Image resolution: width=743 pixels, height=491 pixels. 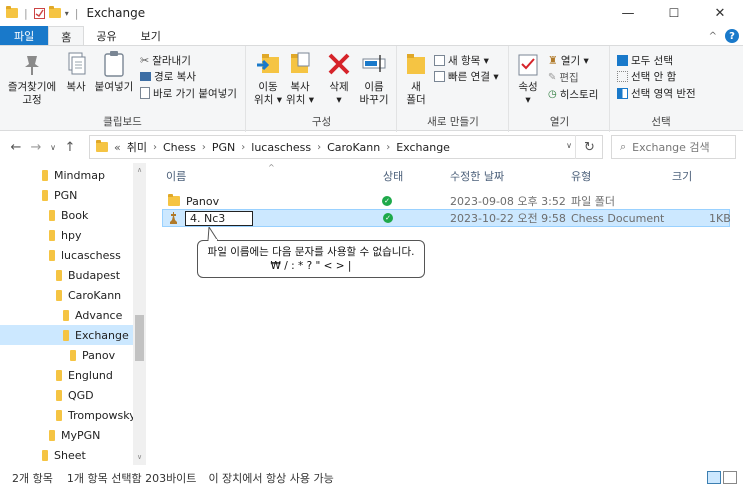 I want to click on column-header-type: 유형, so click(x=581, y=176).